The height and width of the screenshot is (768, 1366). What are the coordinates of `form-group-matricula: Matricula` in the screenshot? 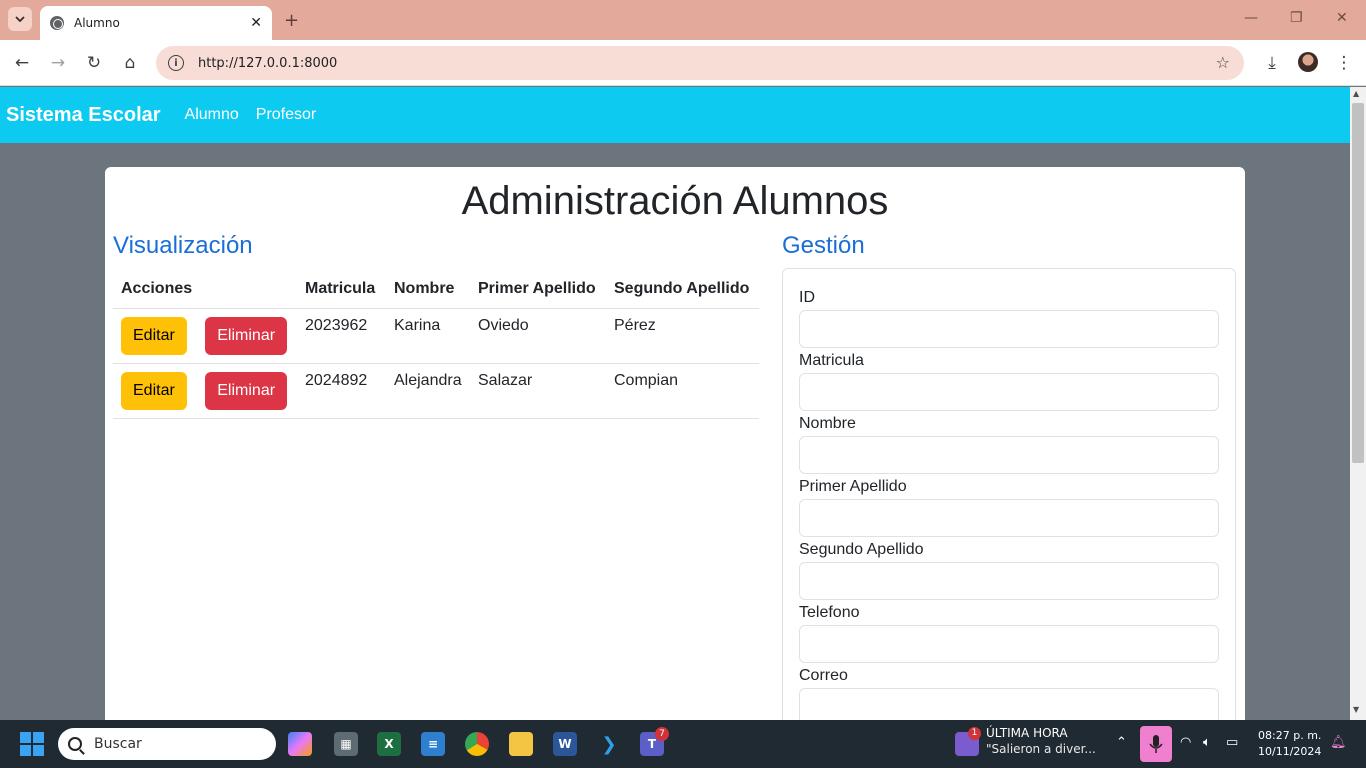 It's located at (1009, 381).